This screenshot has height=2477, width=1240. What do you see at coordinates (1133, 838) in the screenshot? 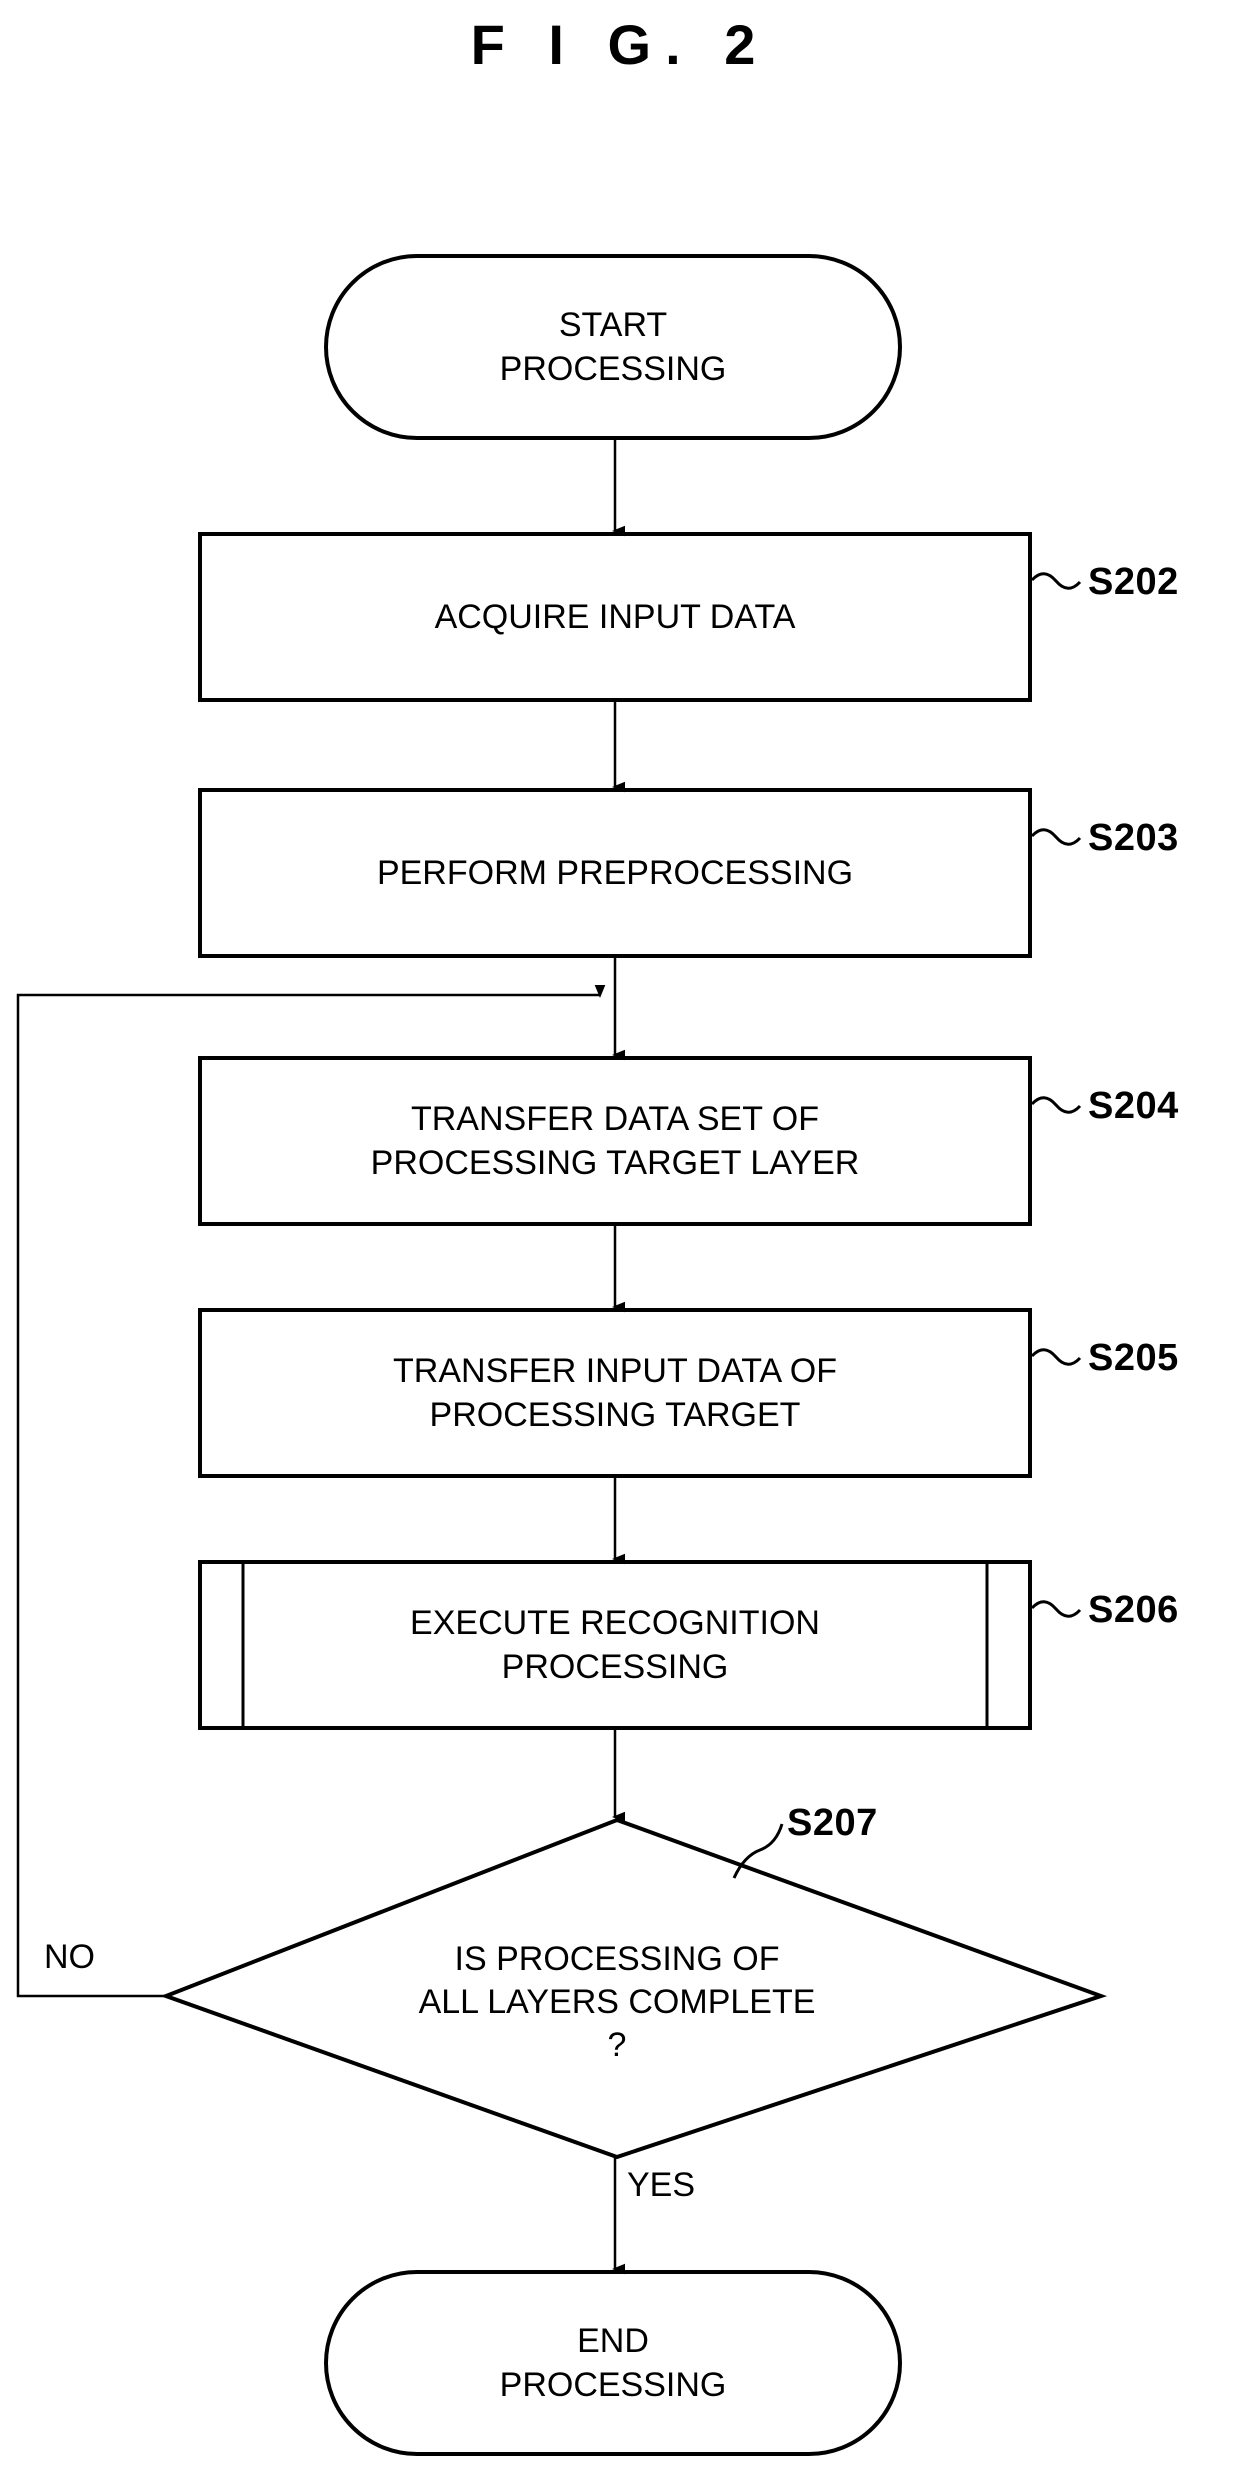
I see `step-tag-s203: S203` at bounding box center [1133, 838].